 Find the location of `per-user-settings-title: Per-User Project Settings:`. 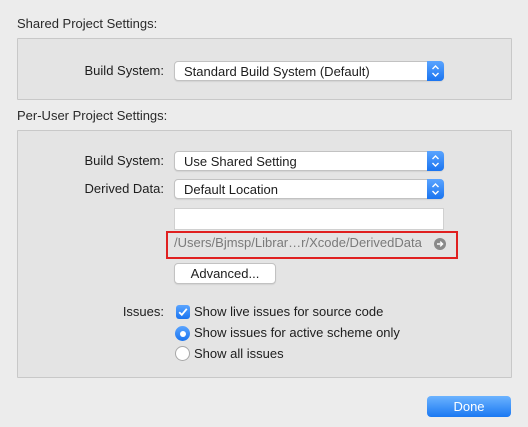

per-user-settings-title: Per-User Project Settings: is located at coordinates (92, 115).